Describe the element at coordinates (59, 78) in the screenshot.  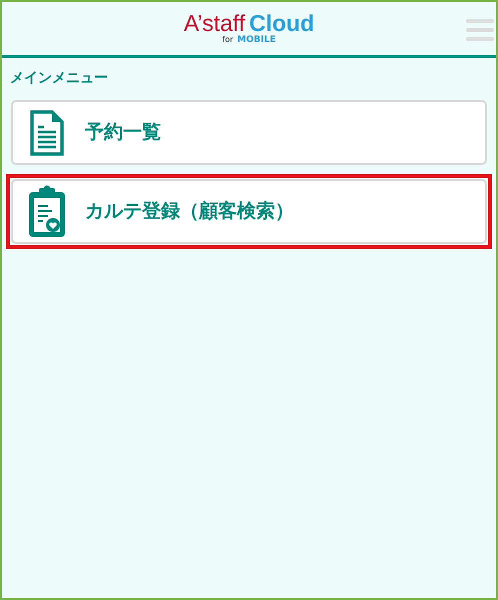
I see `section-title: メインメニュー` at that location.